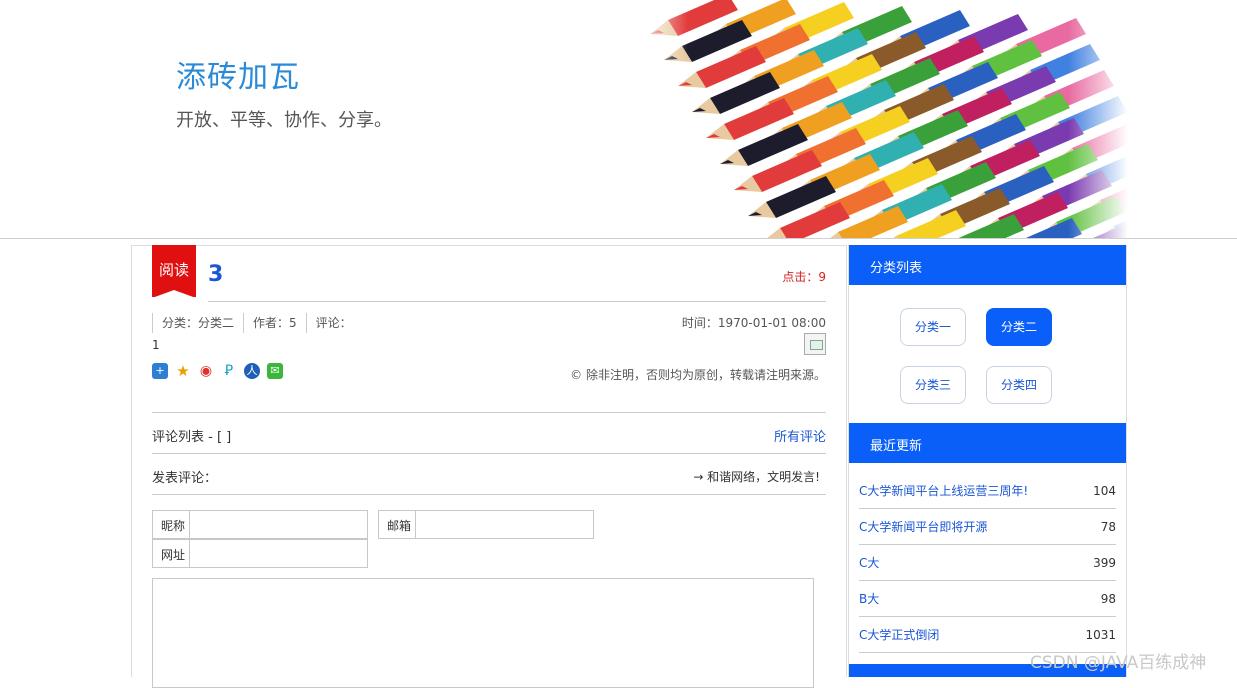 The image size is (1237, 688). What do you see at coordinates (756, 477) in the screenshot?
I see `civil-note: → 和谐网络，文明发言!` at bounding box center [756, 477].